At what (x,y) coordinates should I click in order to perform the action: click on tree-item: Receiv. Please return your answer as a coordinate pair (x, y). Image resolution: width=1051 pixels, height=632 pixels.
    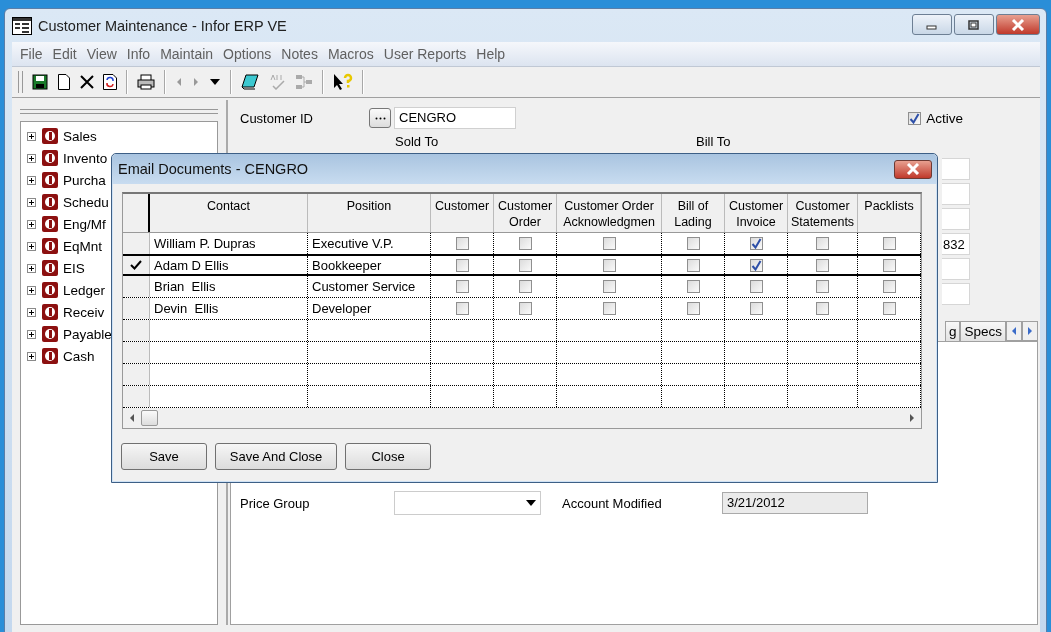
    Looking at the image, I should click on (84, 312).